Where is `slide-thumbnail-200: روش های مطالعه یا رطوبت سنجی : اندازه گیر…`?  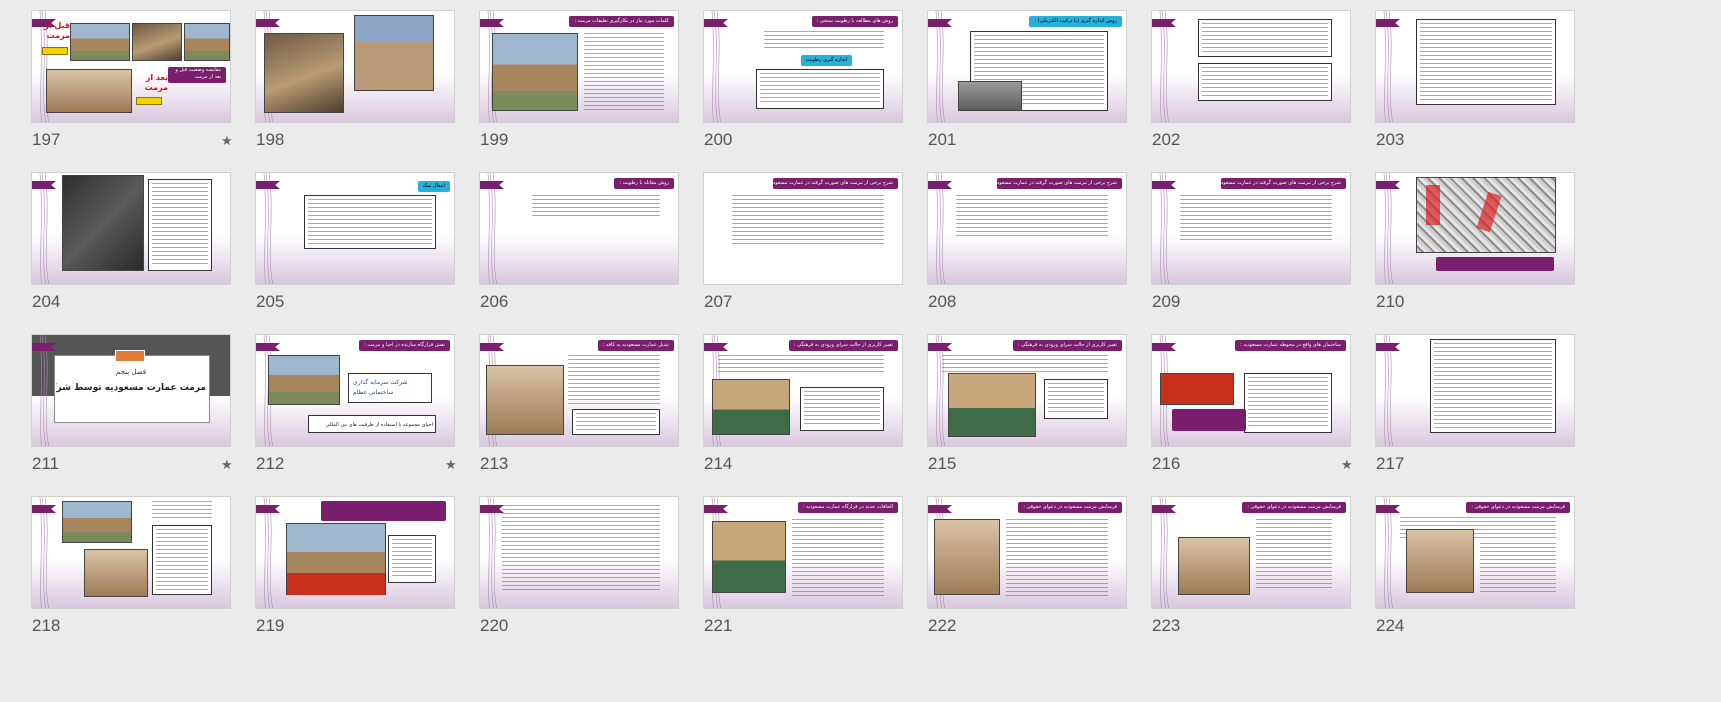 slide-thumbnail-200: روش های مطالعه یا رطوبت سنجی : اندازه گیر… is located at coordinates (805, 79).